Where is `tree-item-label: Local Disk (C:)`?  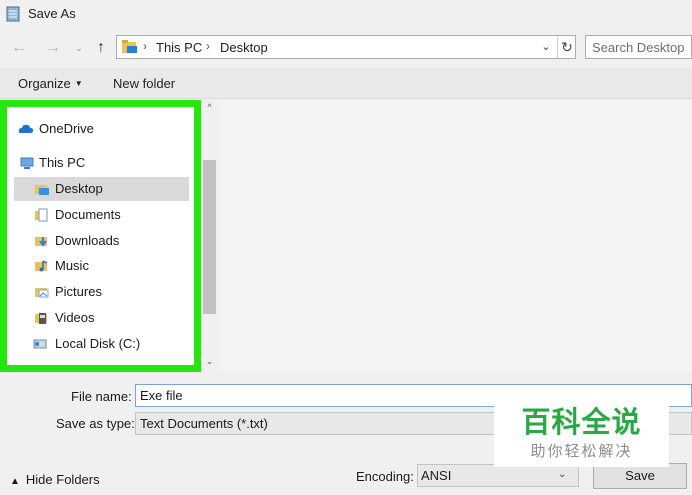 tree-item-label: Local Disk (C:) is located at coordinates (98, 343).